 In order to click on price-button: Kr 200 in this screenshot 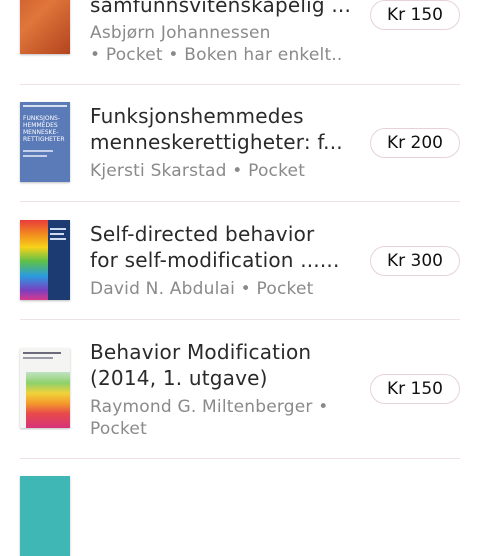, I will do `click(415, 143)`.